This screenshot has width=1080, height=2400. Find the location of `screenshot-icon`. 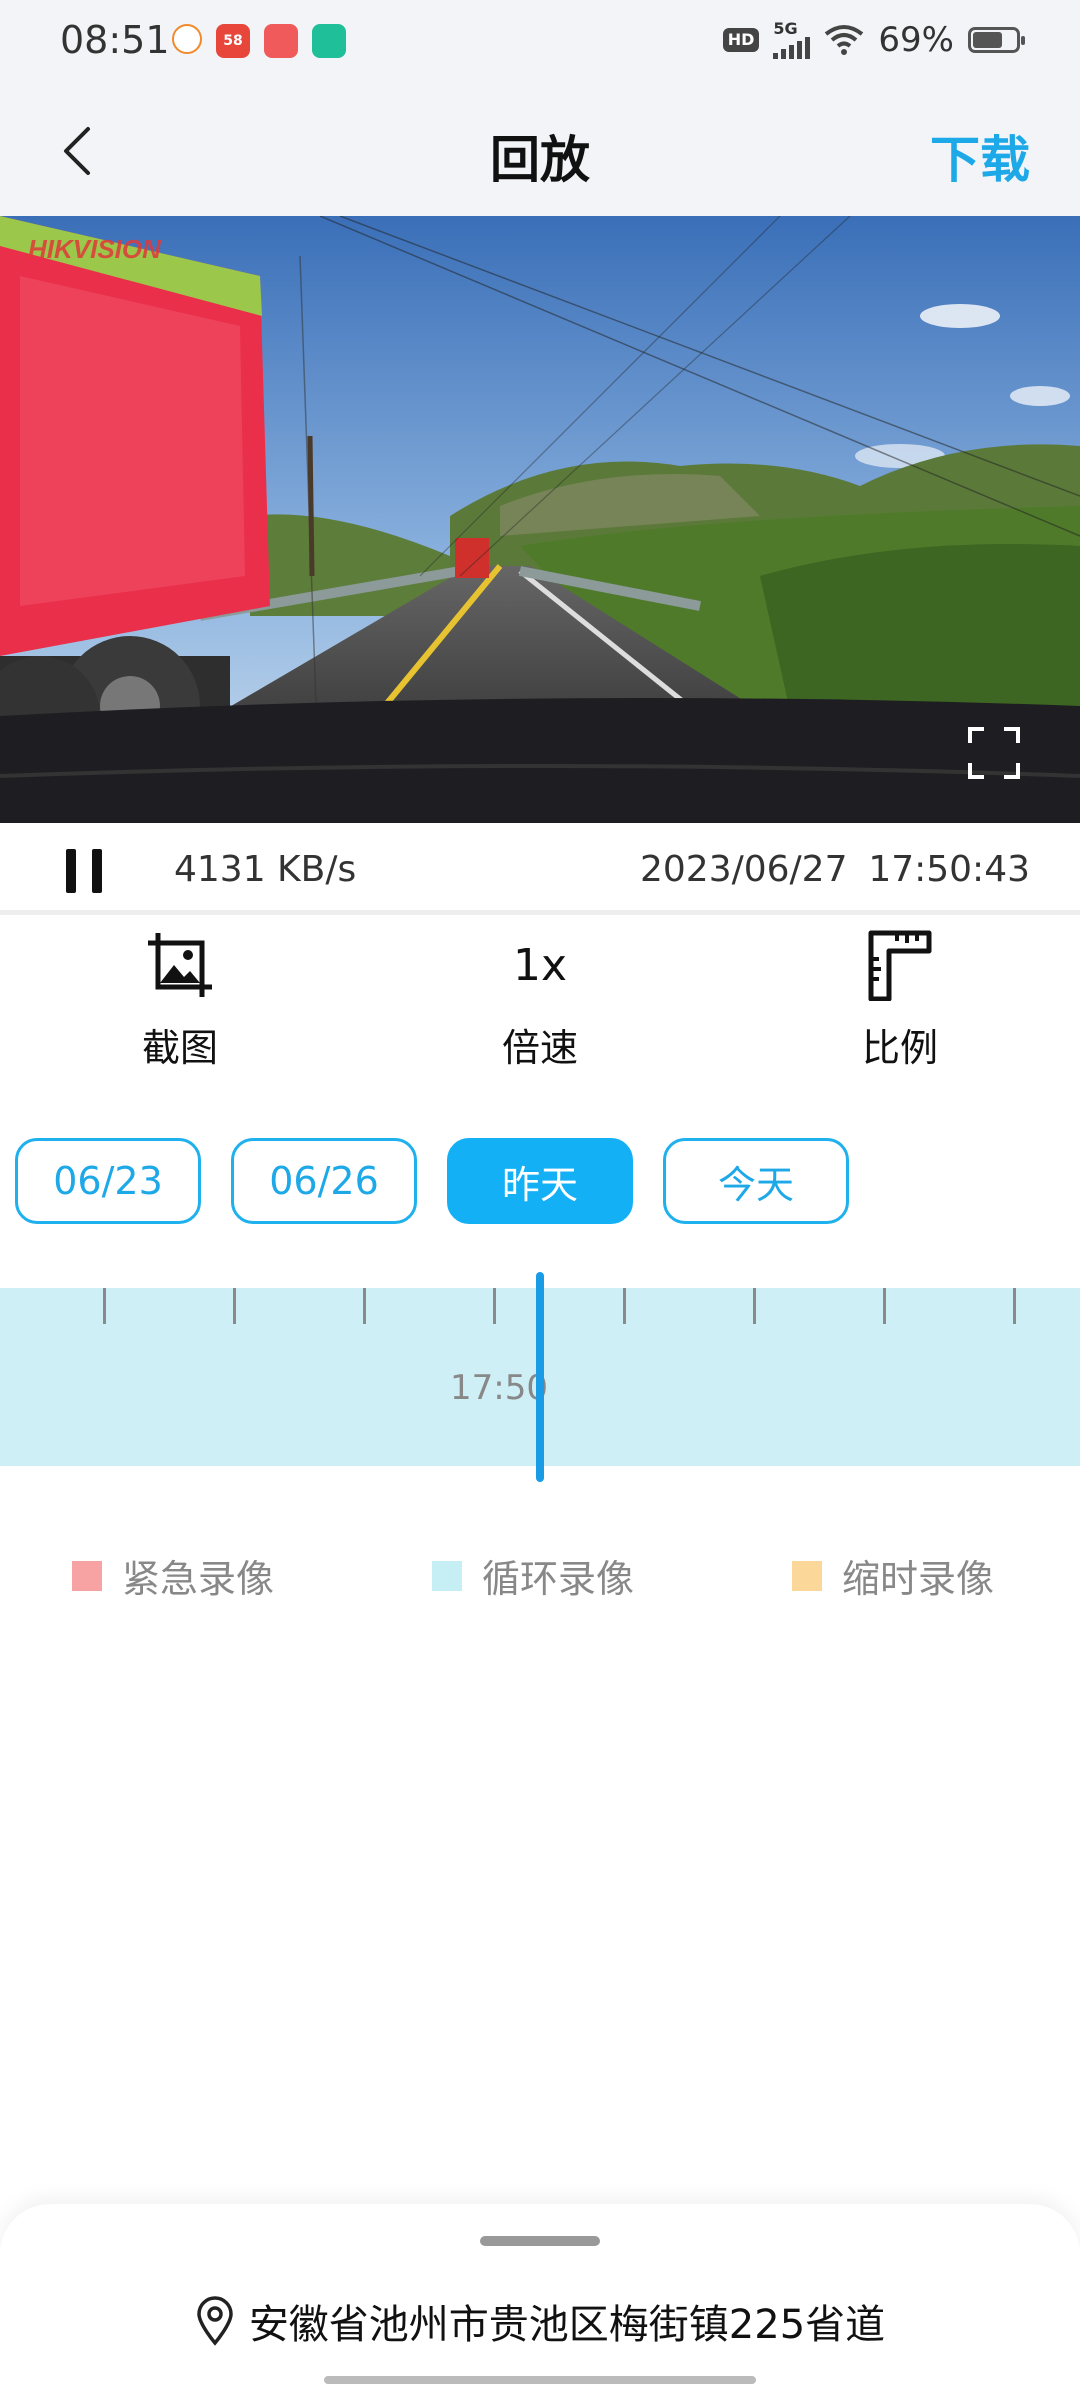

screenshot-icon is located at coordinates (180, 965).